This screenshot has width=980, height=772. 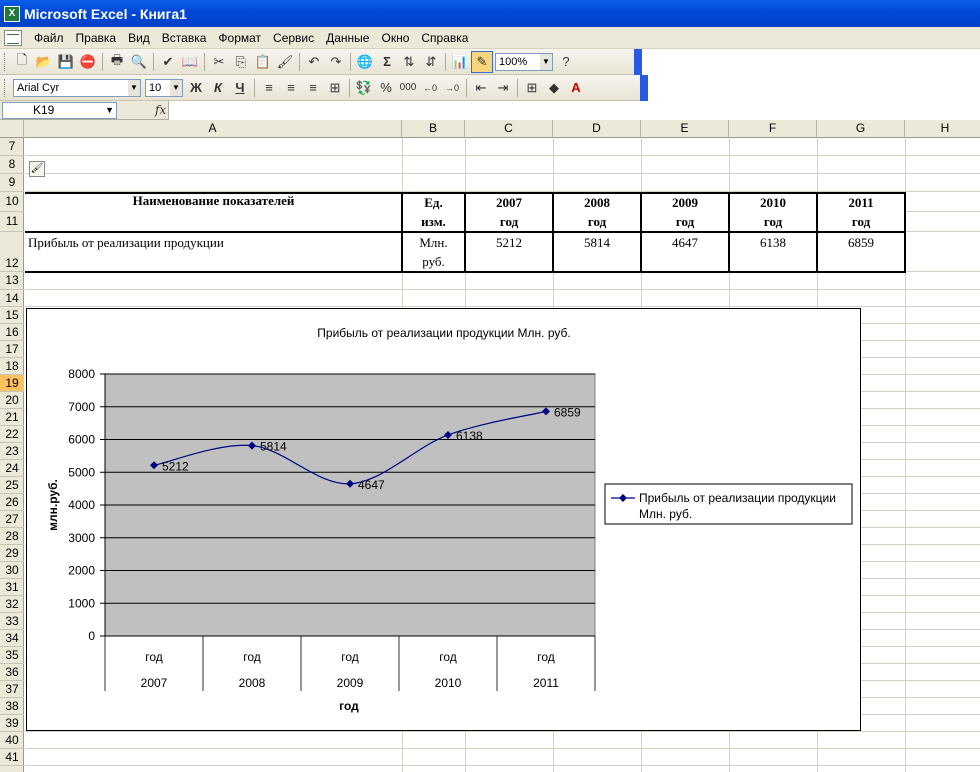 What do you see at coordinates (364, 88) in the screenshot?
I see `currency-icon: 💱` at bounding box center [364, 88].